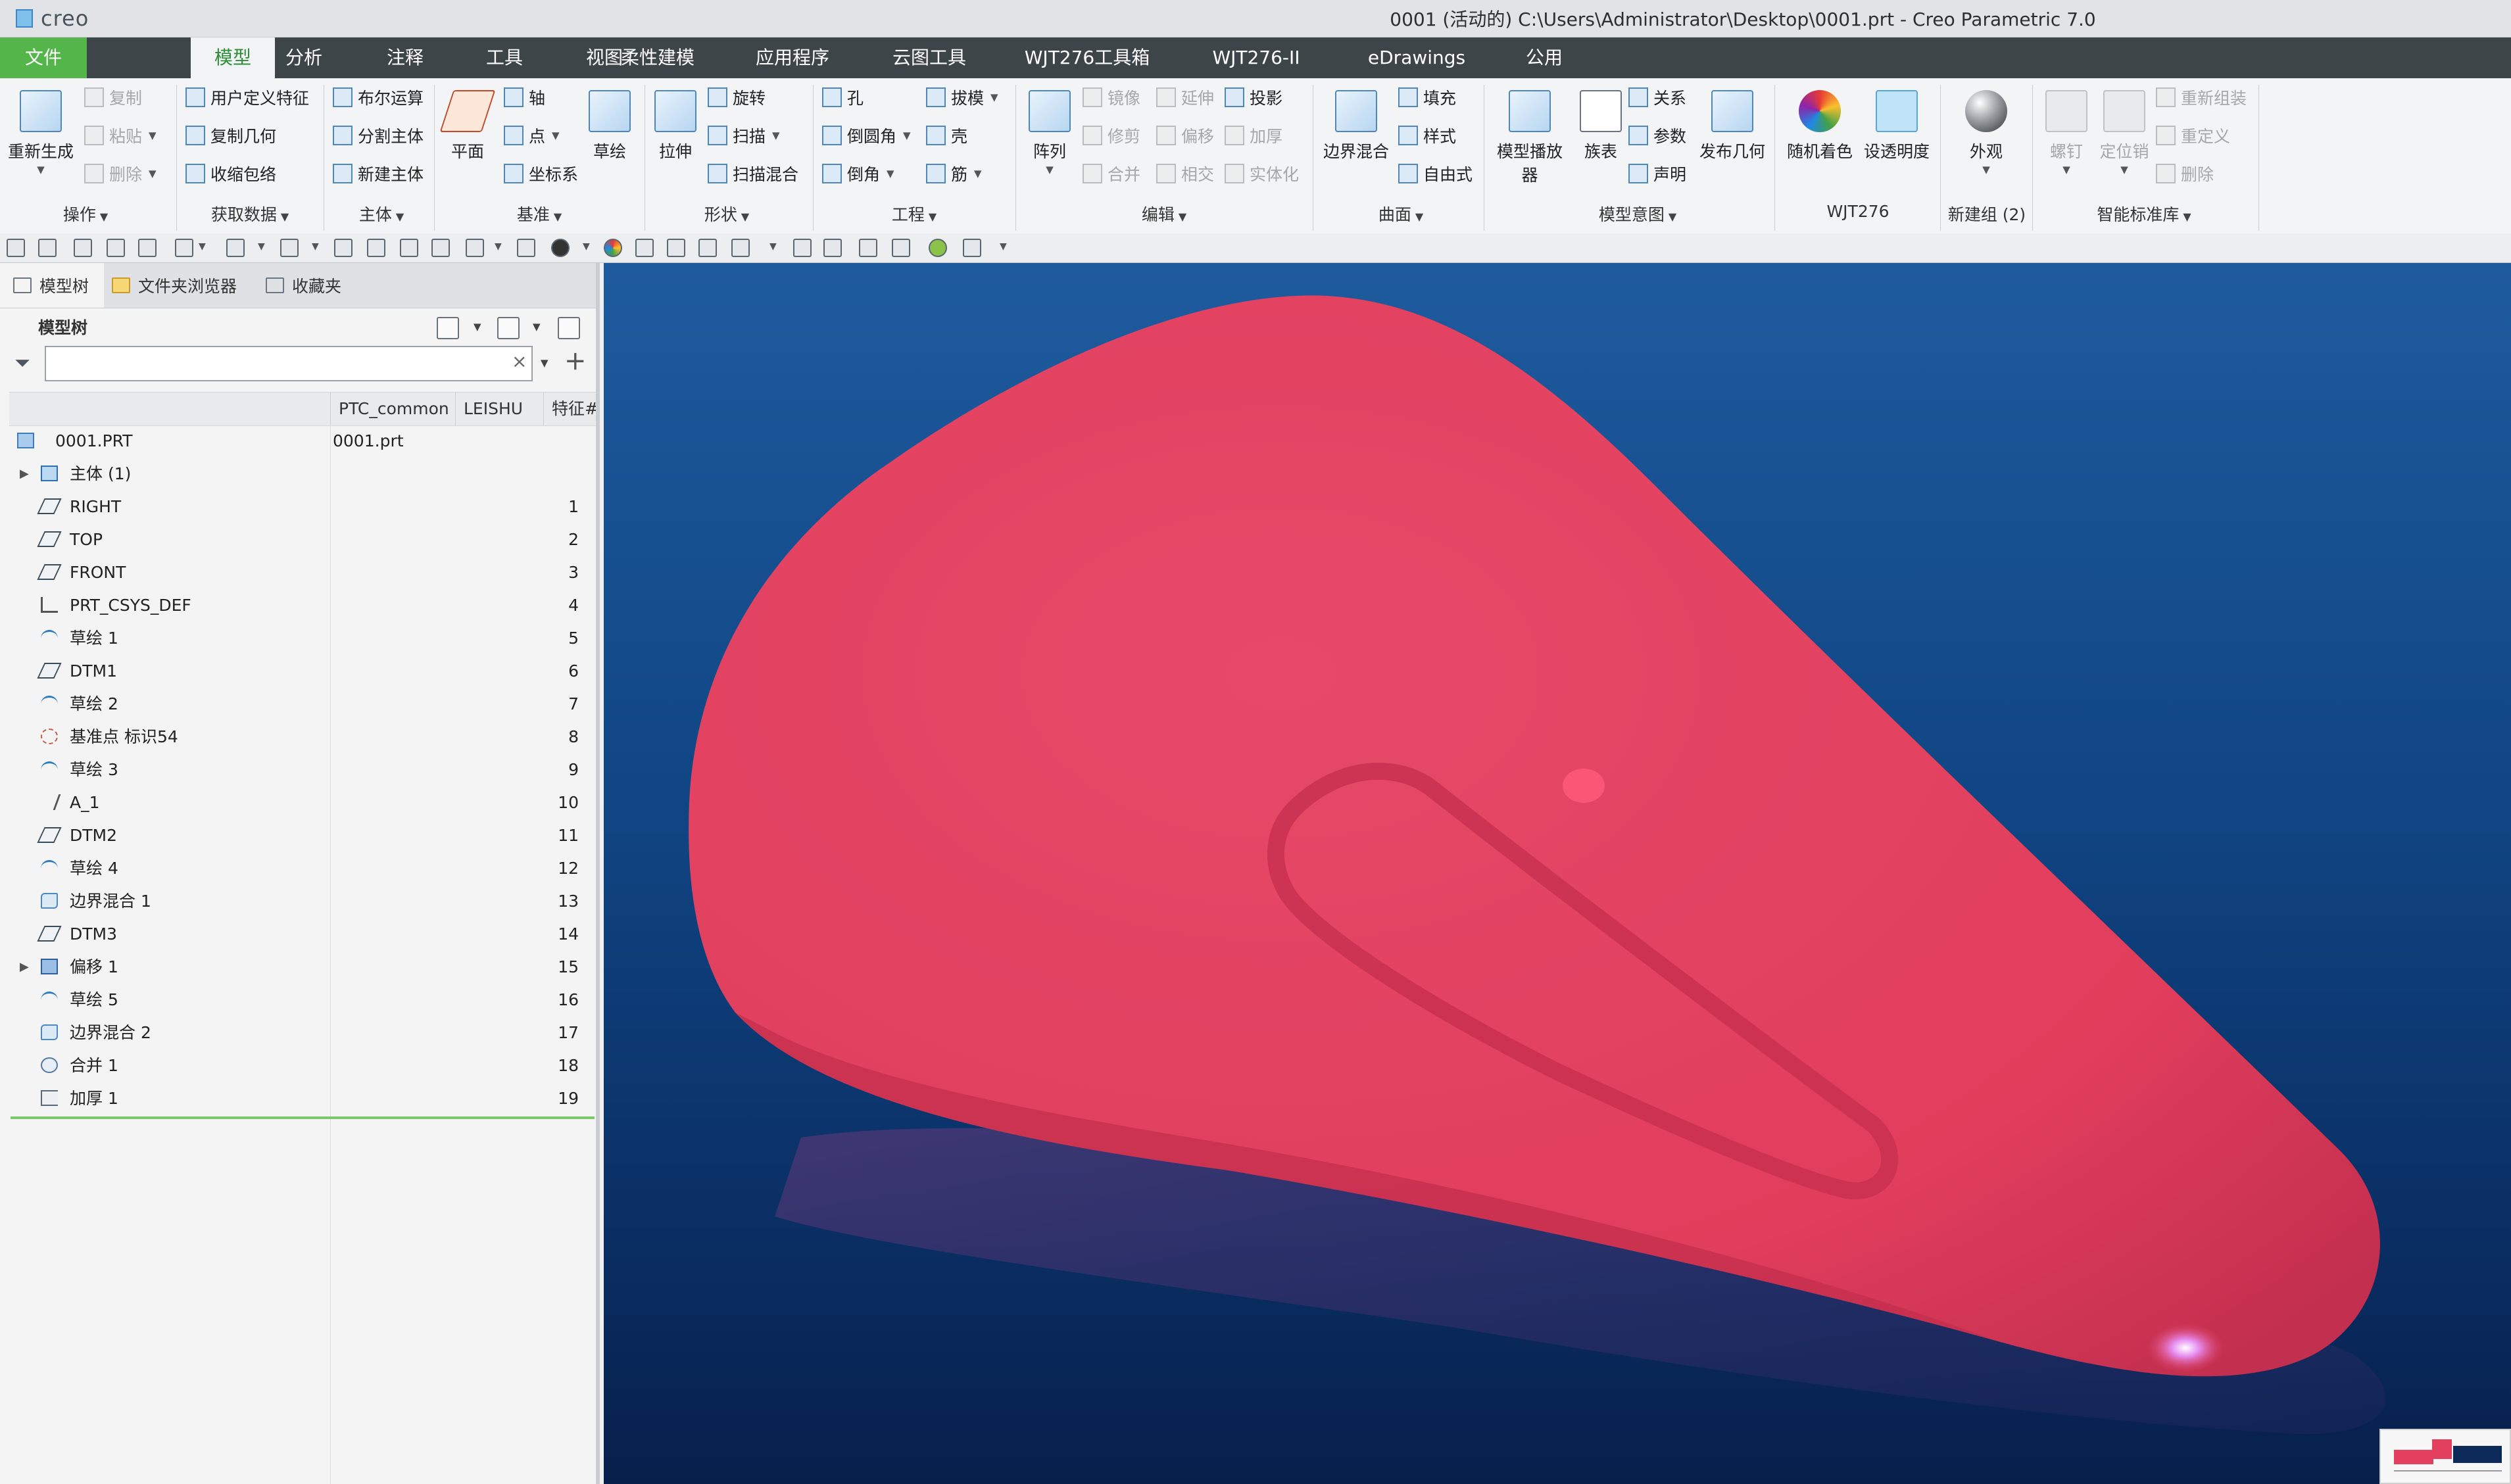  What do you see at coordinates (298, 704) in the screenshot?
I see `tree-row: 草绘 2 7` at bounding box center [298, 704].